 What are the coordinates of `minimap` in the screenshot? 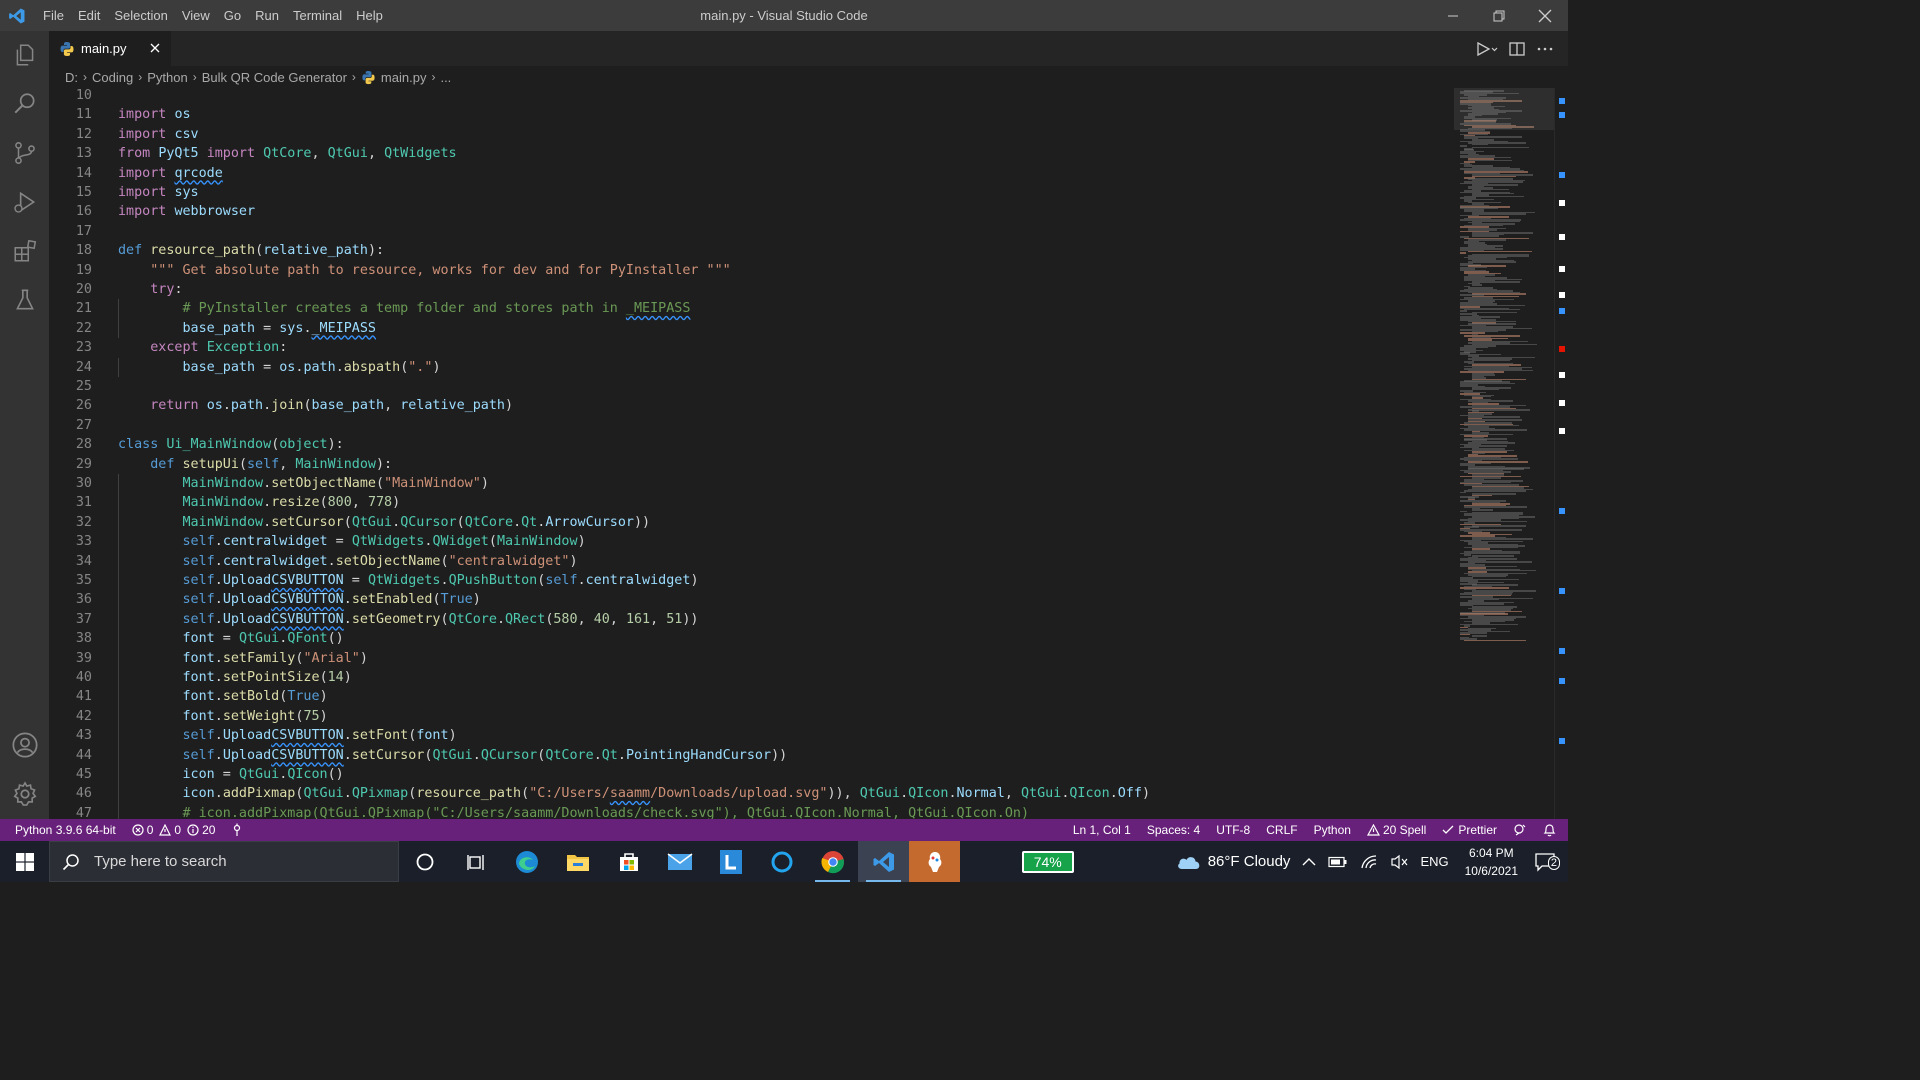 It's located at (1504, 453).